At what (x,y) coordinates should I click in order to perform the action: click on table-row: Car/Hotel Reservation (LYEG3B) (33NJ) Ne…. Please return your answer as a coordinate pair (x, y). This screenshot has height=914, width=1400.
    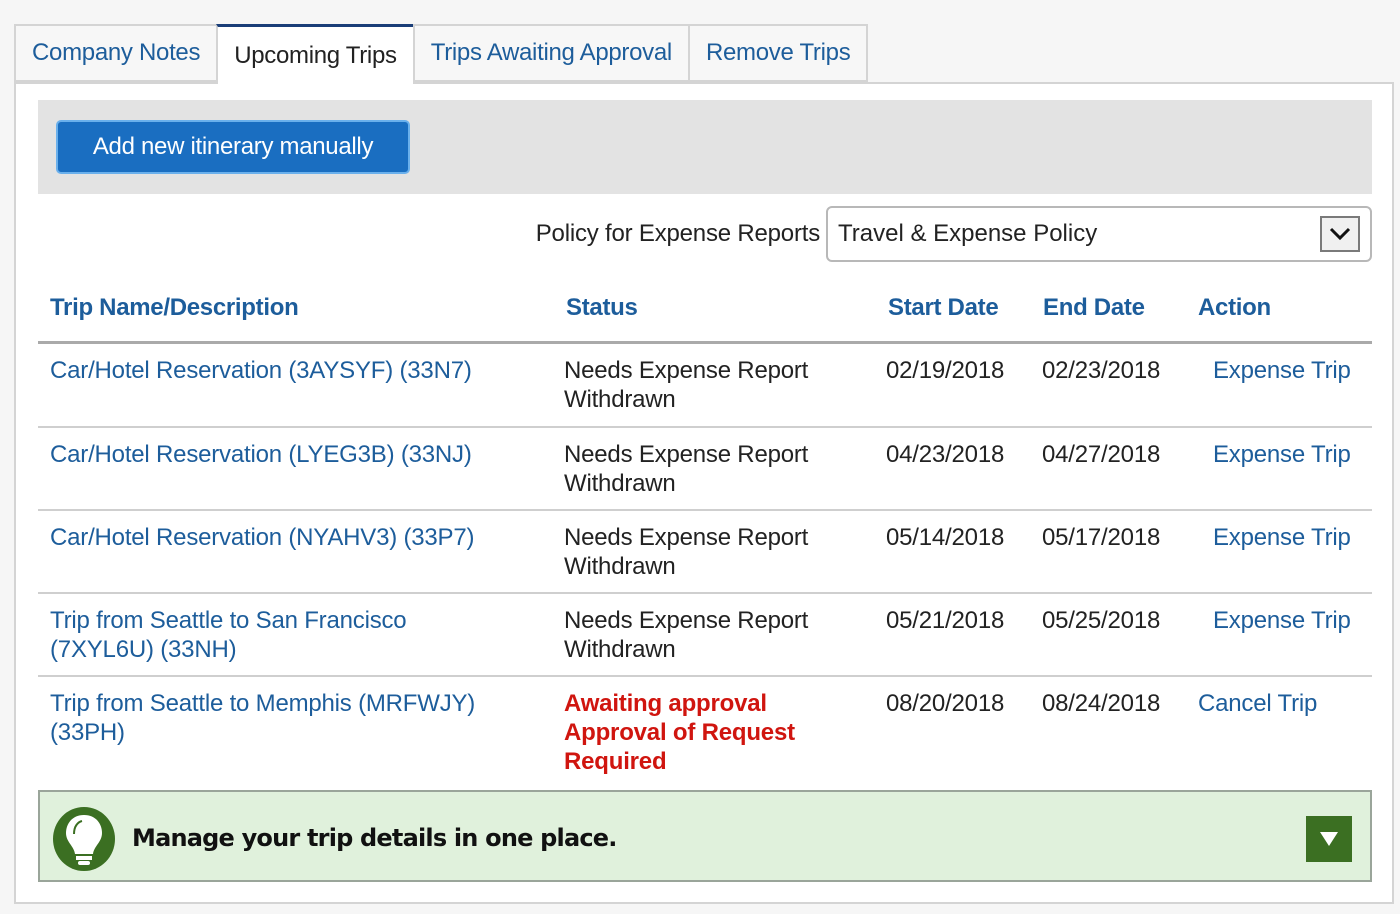
    Looking at the image, I should click on (705, 469).